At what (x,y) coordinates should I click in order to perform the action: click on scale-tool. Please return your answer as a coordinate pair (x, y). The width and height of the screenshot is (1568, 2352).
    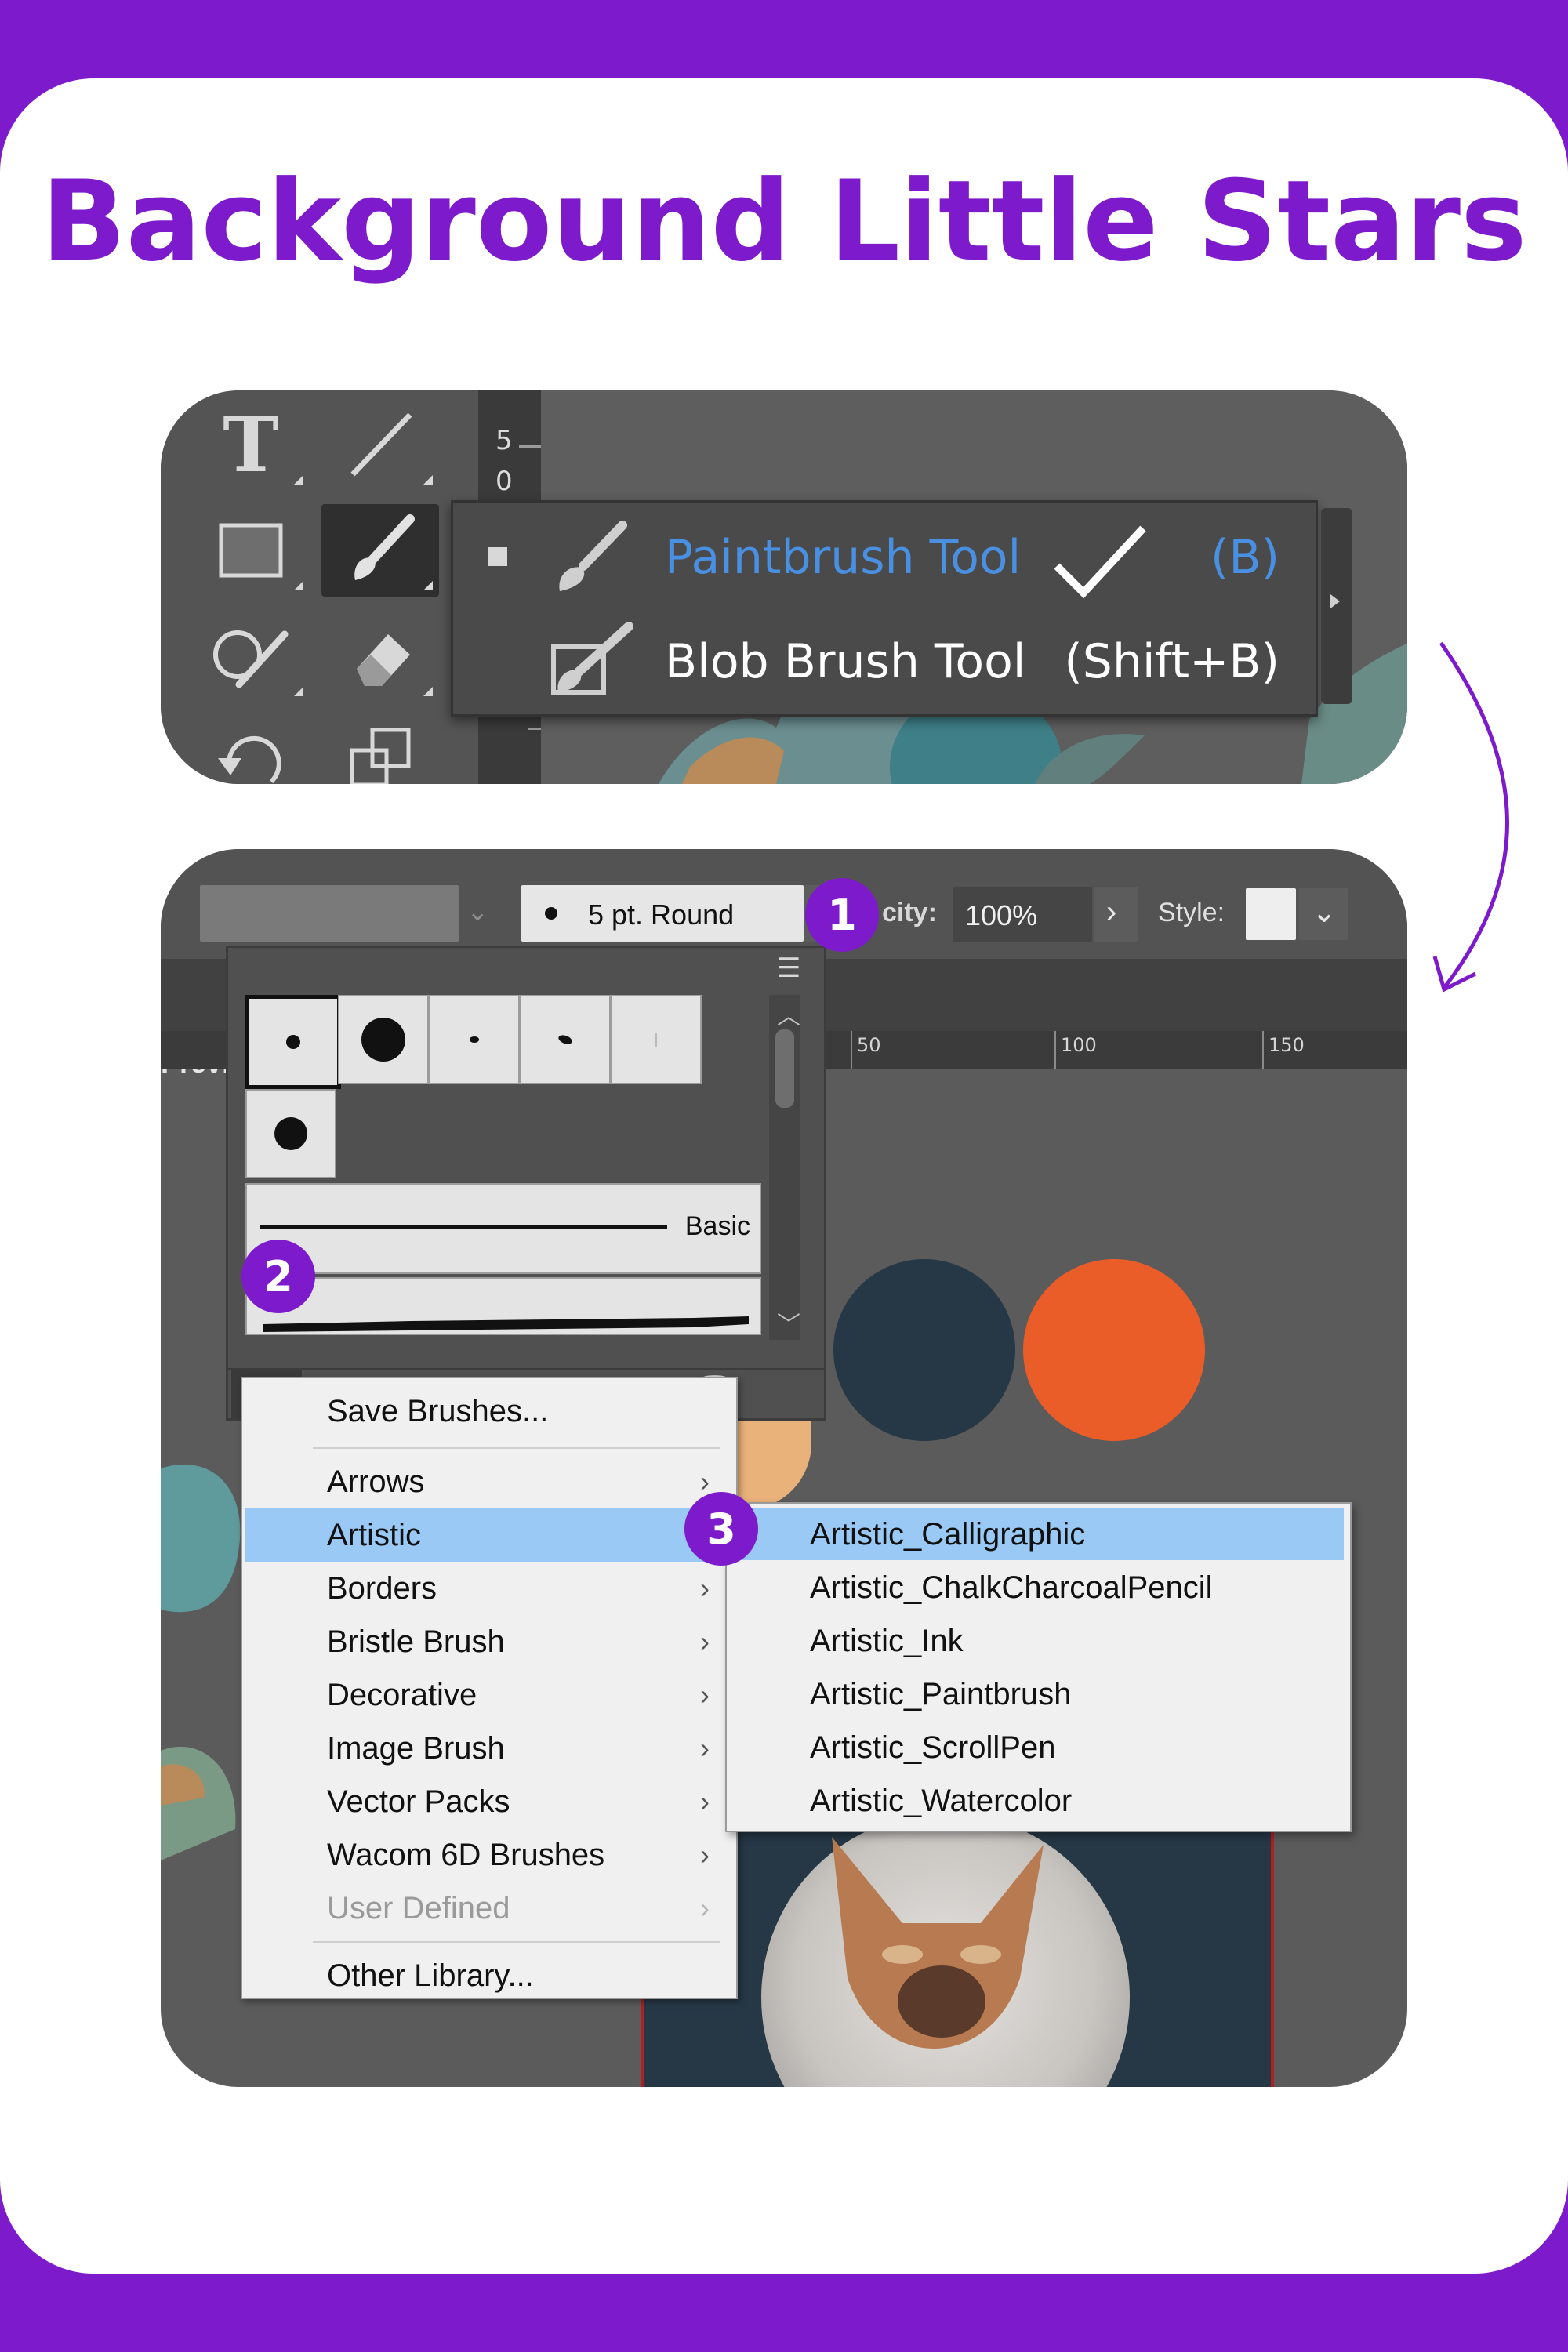
    Looking at the image, I should click on (380, 748).